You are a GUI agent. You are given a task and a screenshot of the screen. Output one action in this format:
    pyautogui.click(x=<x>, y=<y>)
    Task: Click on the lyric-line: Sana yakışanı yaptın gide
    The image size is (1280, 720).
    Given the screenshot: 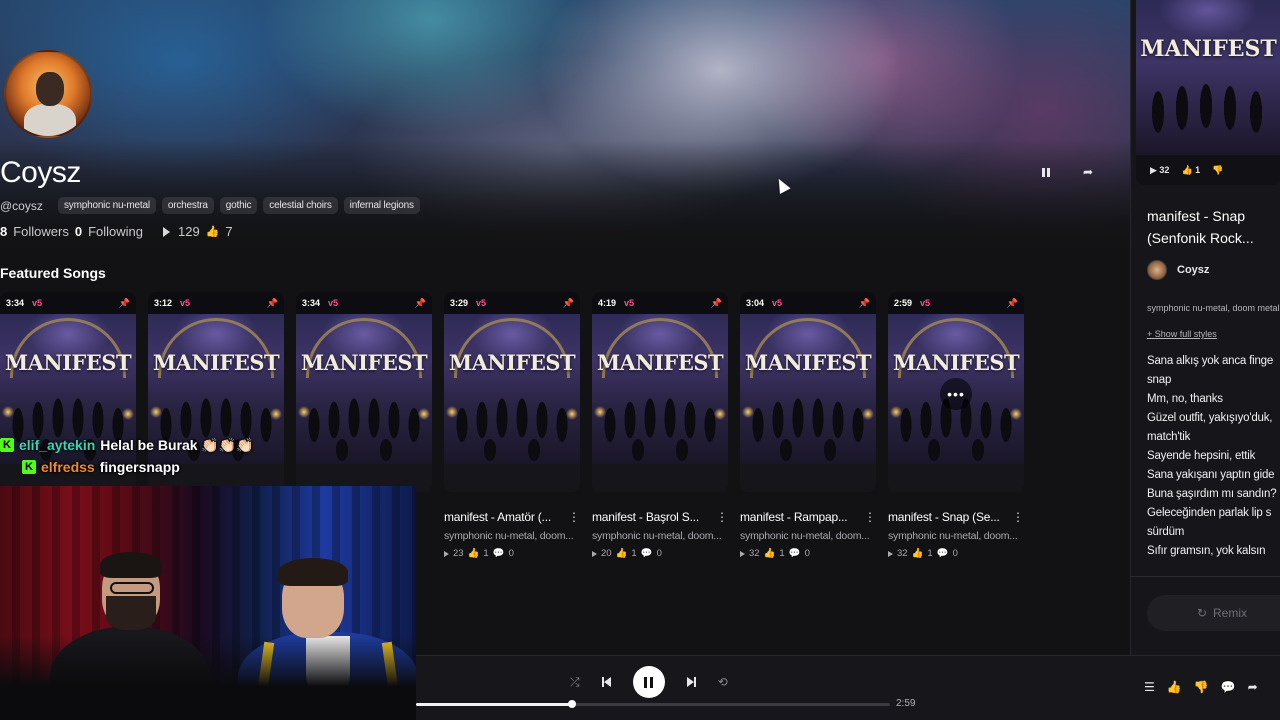 What is the action you would take?
    pyautogui.click(x=1211, y=475)
    